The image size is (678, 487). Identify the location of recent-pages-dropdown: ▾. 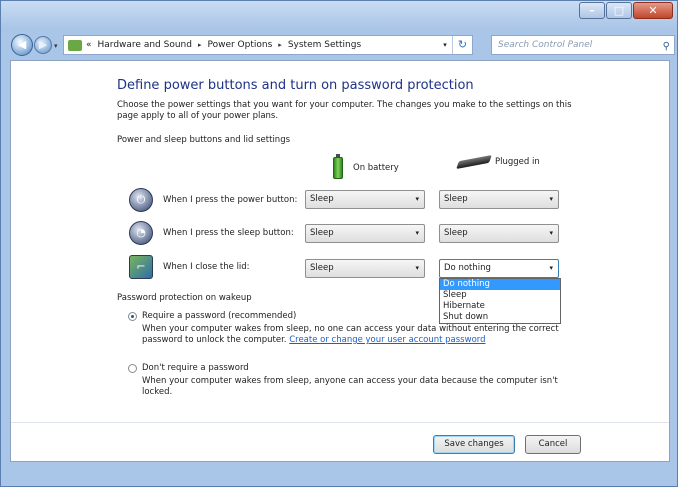
(56, 46).